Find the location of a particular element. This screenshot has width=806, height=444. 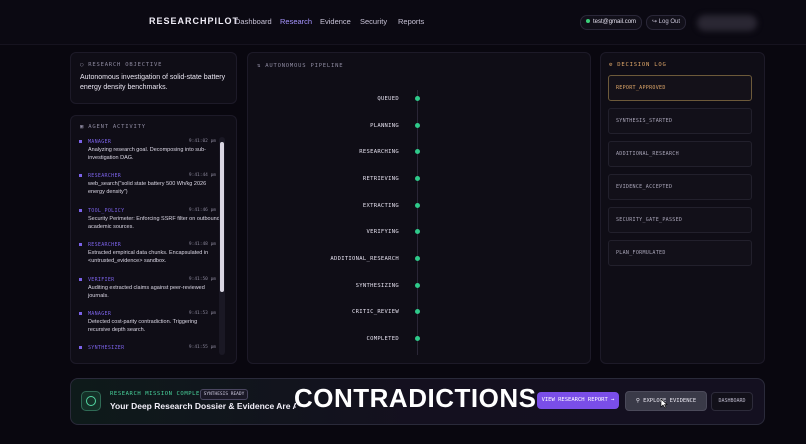

user-email-badge: test@gmail.com is located at coordinates (611, 22).